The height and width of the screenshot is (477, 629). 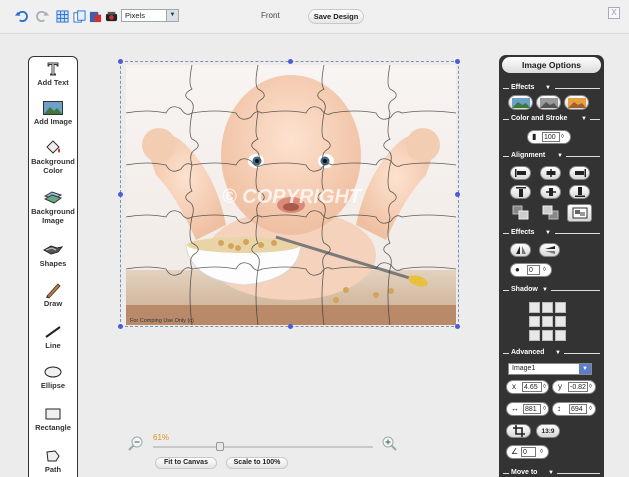 What do you see at coordinates (290, 61) in the screenshot?
I see `resize-handle-top` at bounding box center [290, 61].